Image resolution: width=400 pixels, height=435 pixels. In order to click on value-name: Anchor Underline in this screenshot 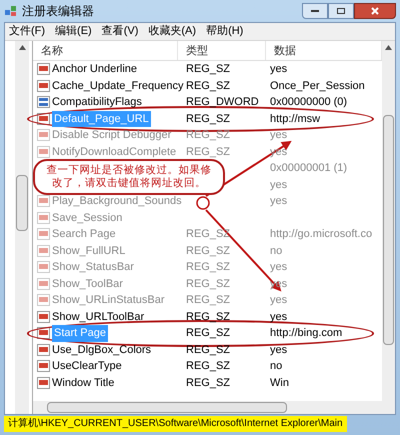, I will do `click(94, 69)`.